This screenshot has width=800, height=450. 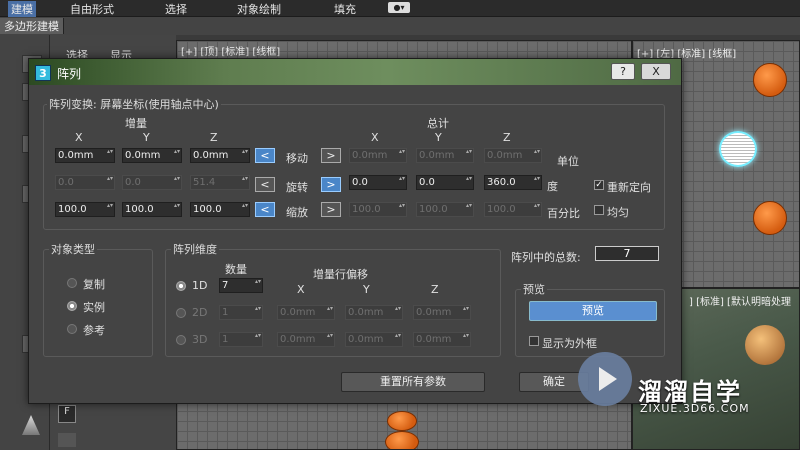 I want to click on object-type-instance-label: 实例, so click(x=94, y=307).